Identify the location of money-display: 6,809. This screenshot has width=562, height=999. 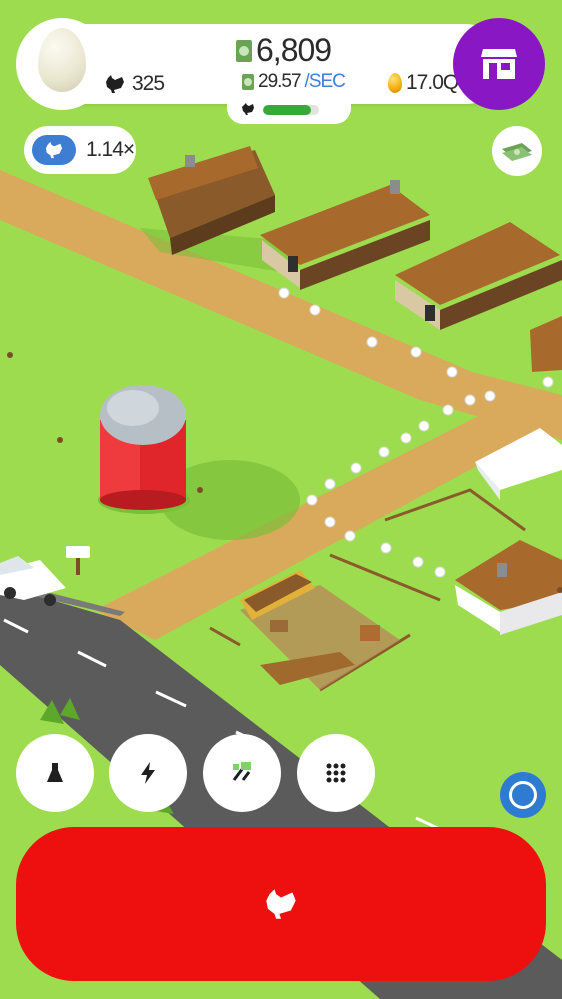
(284, 50).